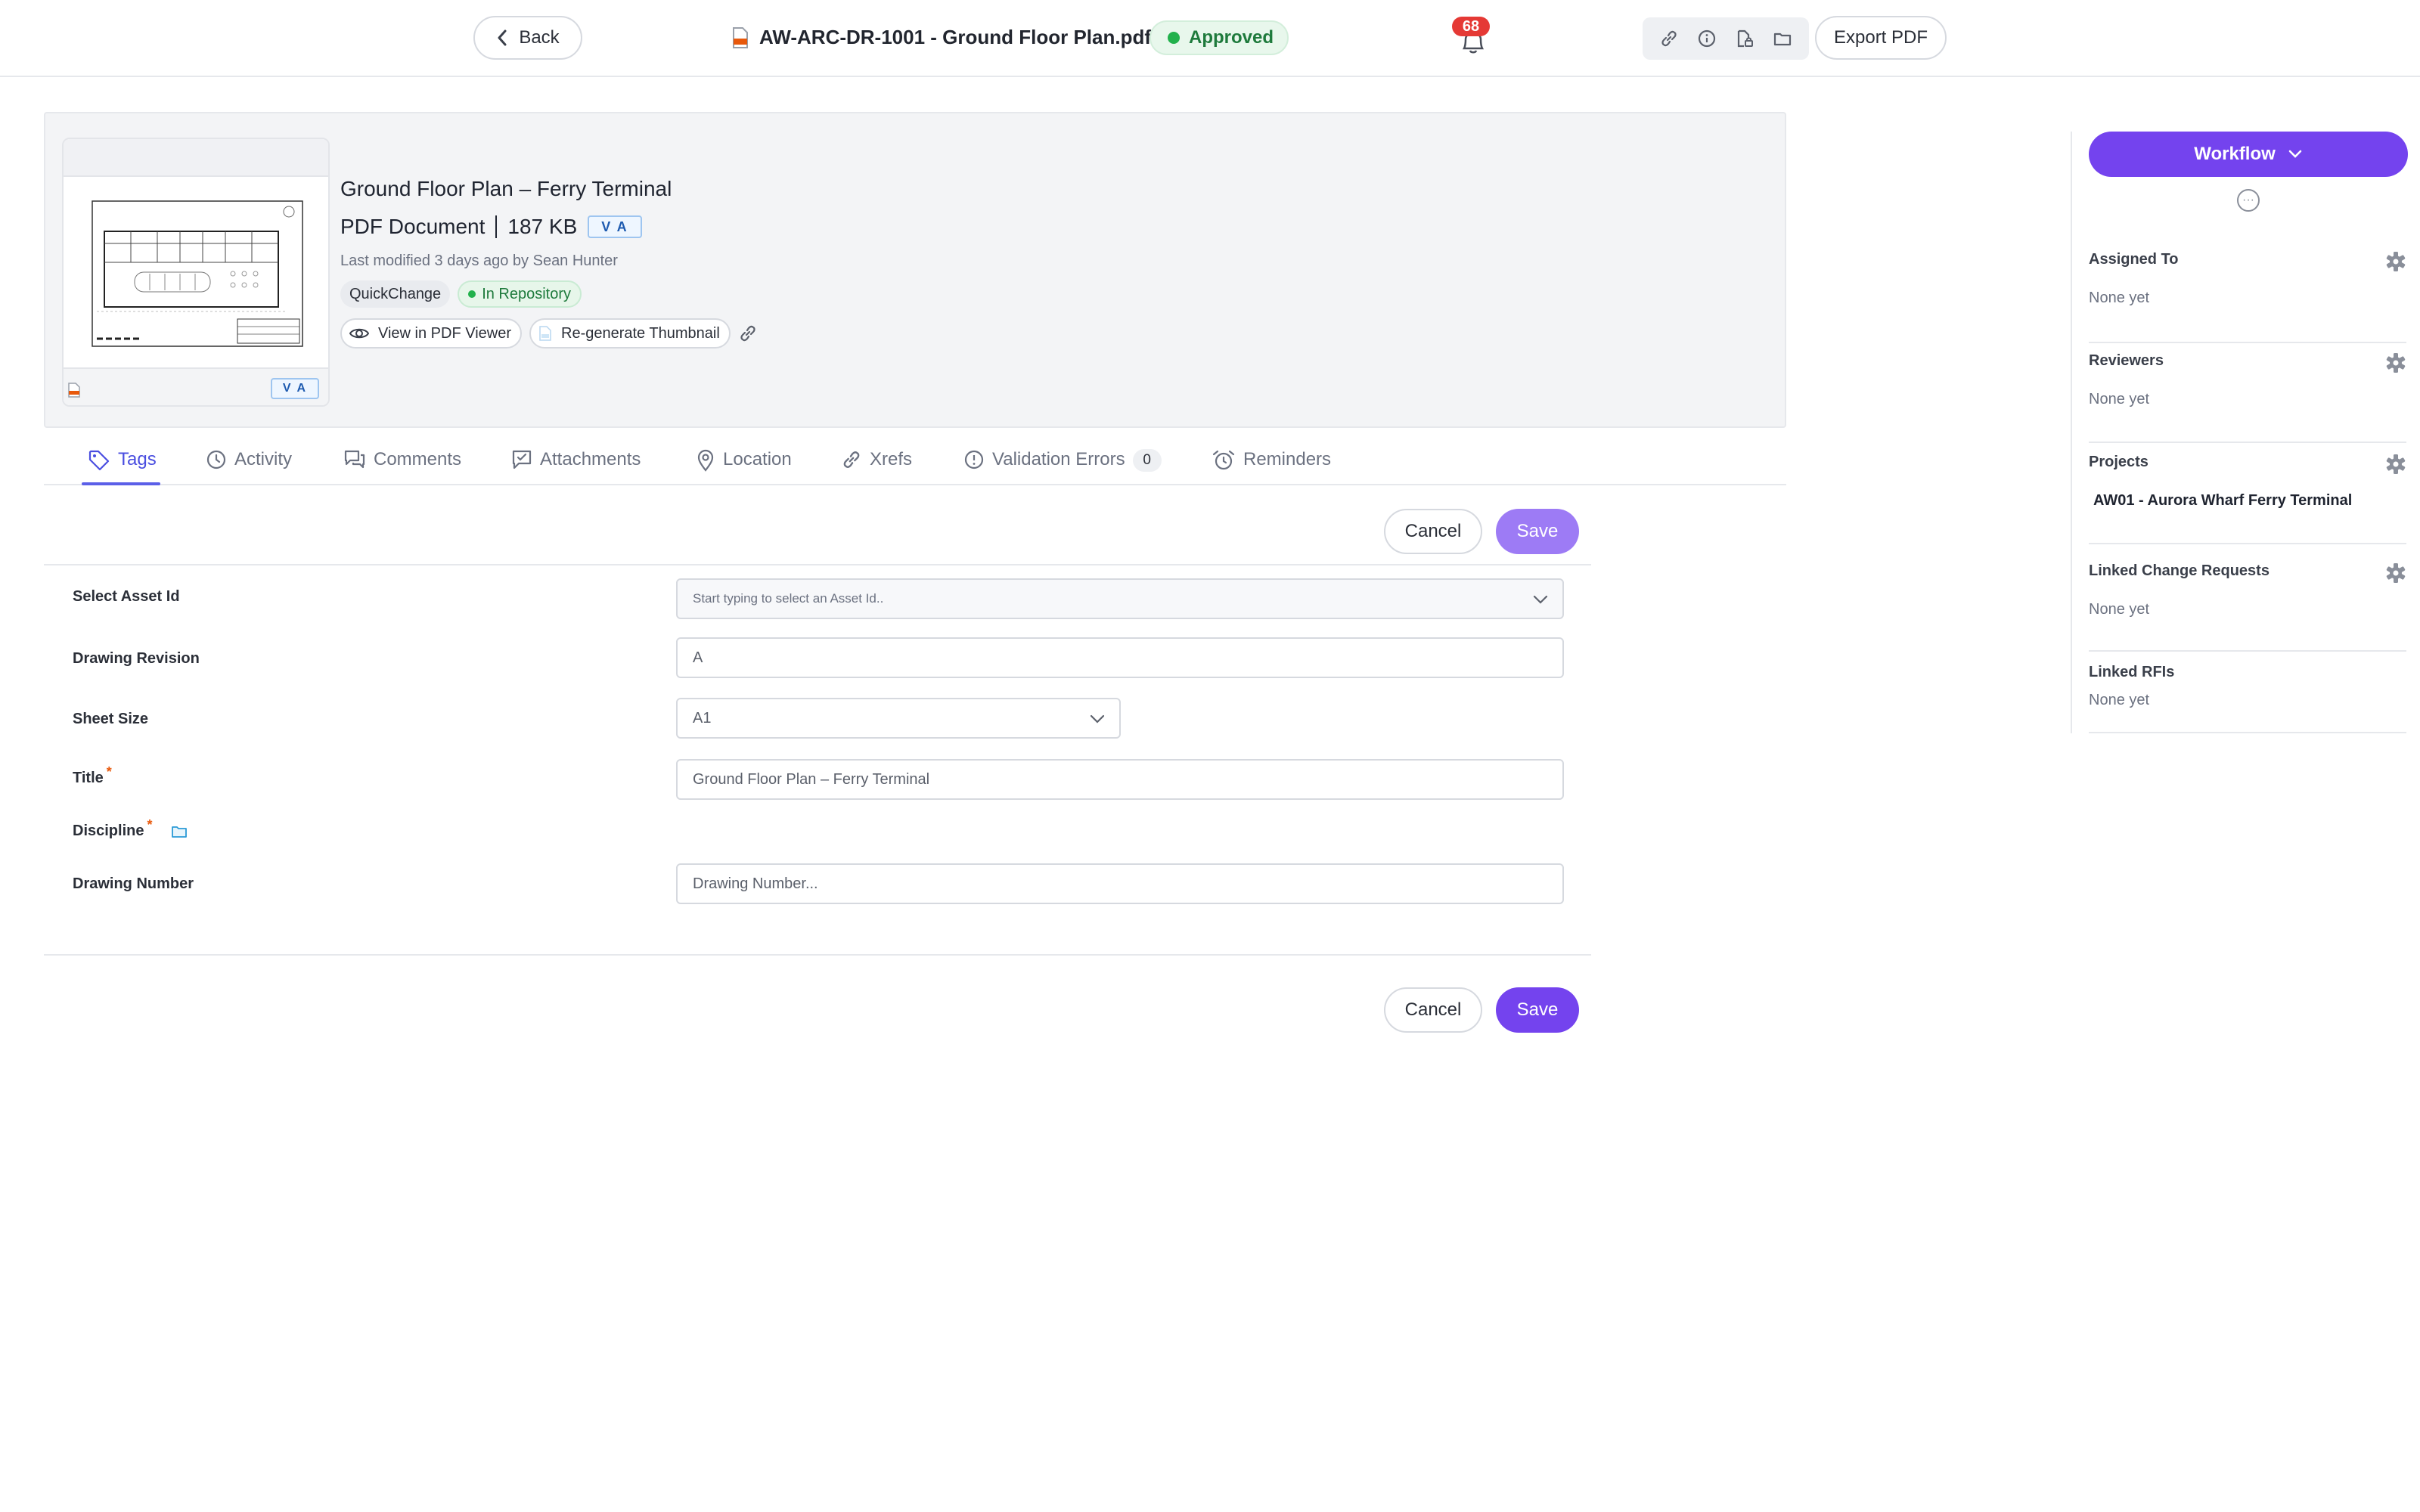 Image resolution: width=2420 pixels, height=1512 pixels. Describe the element at coordinates (876, 465) in the screenshot. I see `tab-xrefs: Xrefs` at that location.